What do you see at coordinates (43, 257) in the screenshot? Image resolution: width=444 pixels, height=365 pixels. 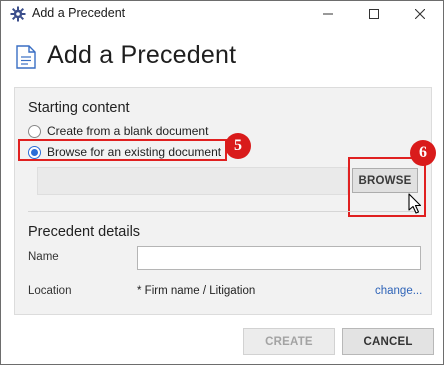 I see `name-label: Name` at bounding box center [43, 257].